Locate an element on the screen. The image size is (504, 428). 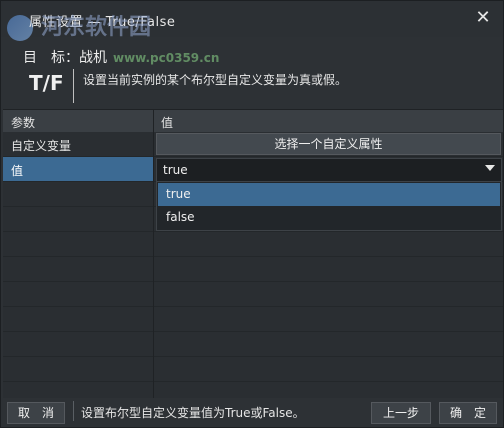
close-icon: ✕ is located at coordinates (483, 18).